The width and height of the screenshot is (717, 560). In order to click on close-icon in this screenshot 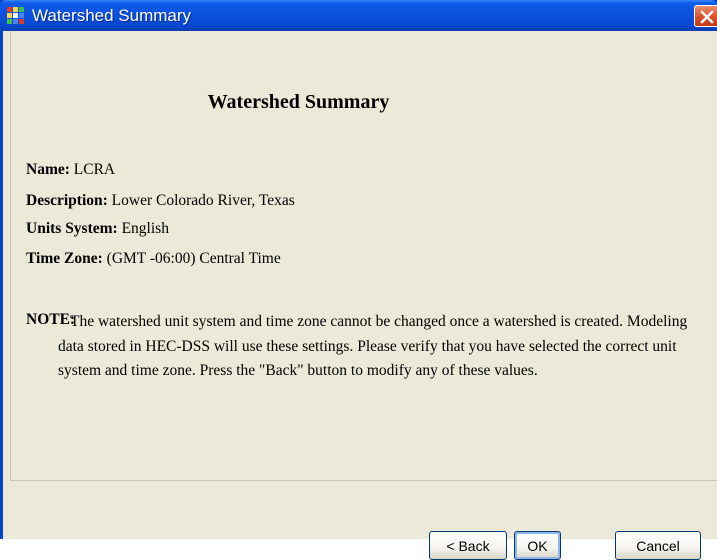, I will do `click(707, 17)`.